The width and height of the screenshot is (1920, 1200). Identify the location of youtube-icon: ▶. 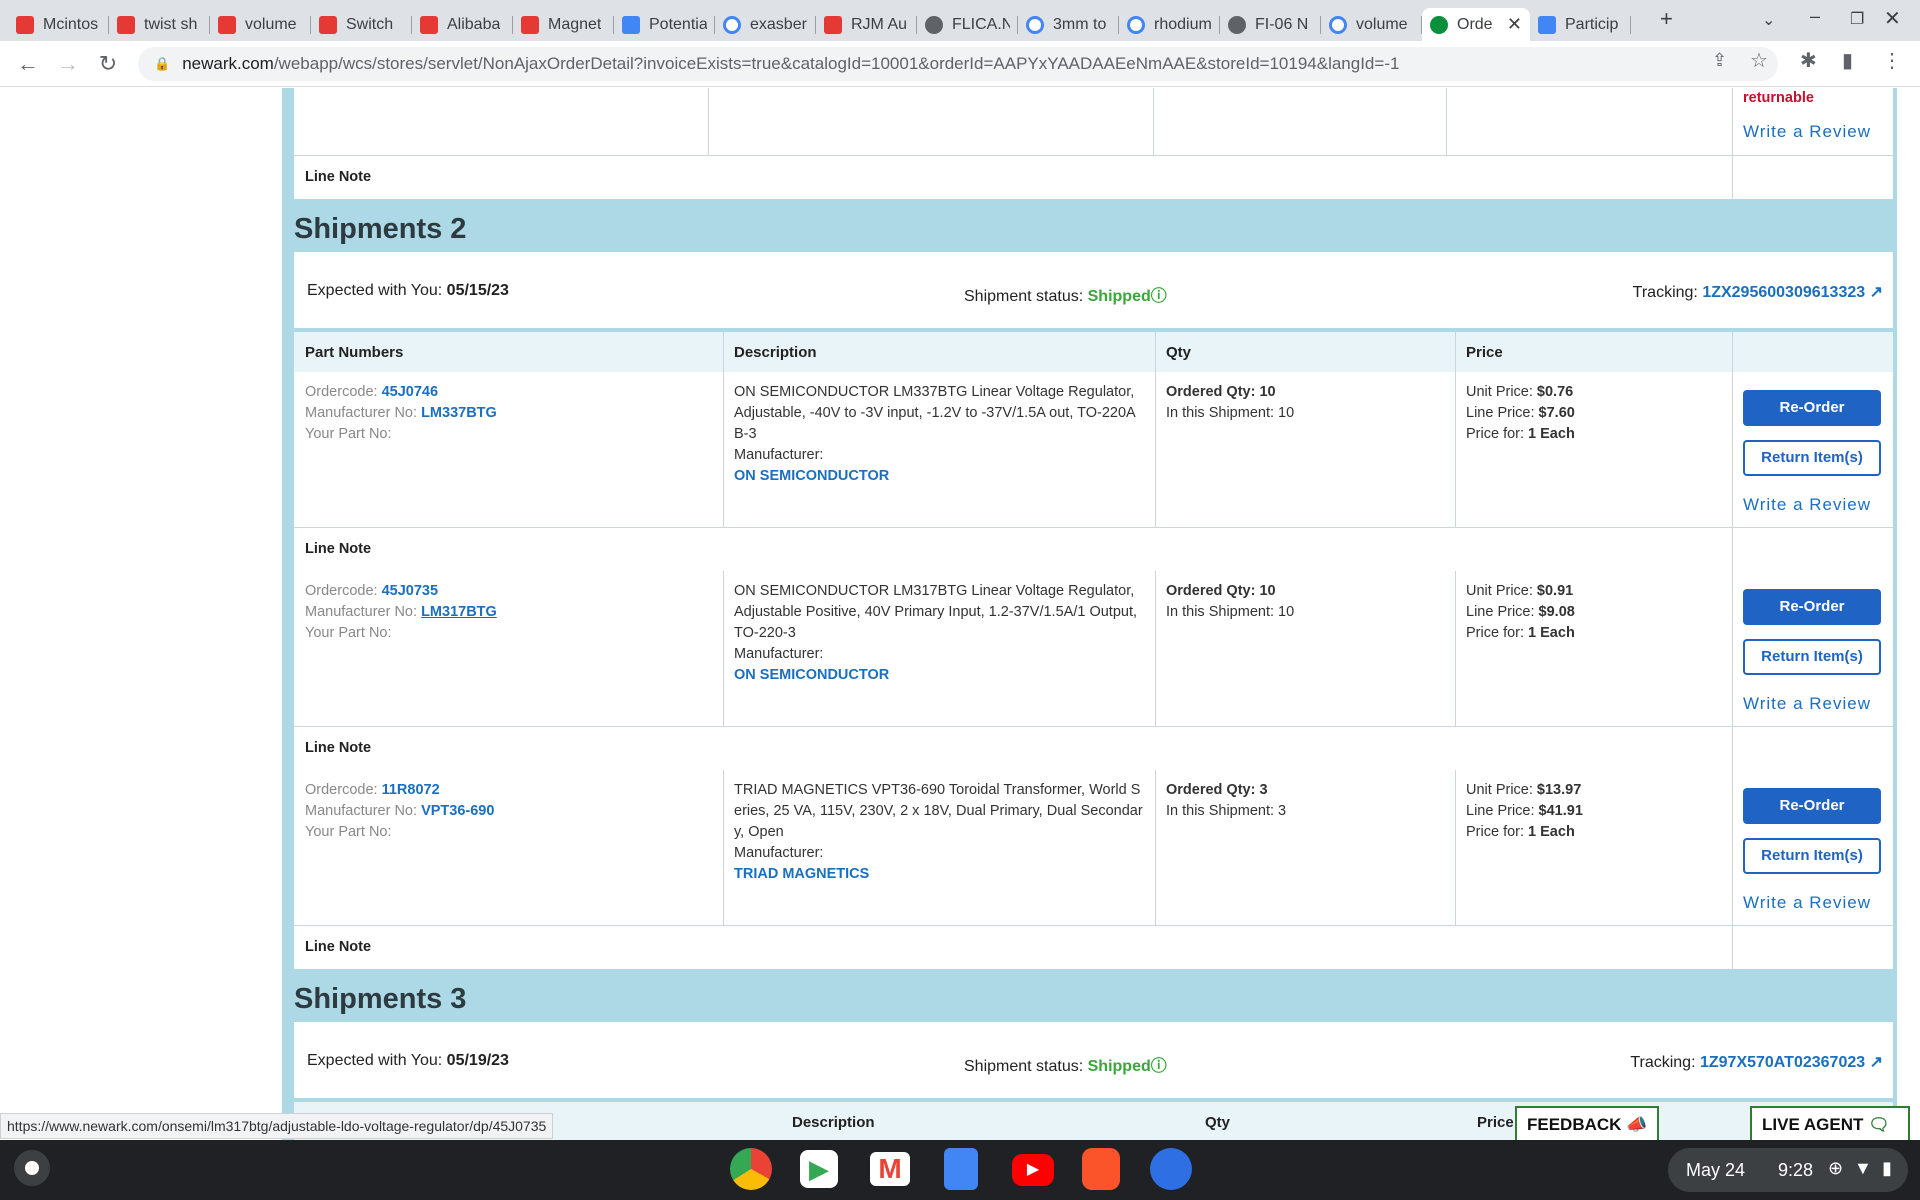
(1033, 1170).